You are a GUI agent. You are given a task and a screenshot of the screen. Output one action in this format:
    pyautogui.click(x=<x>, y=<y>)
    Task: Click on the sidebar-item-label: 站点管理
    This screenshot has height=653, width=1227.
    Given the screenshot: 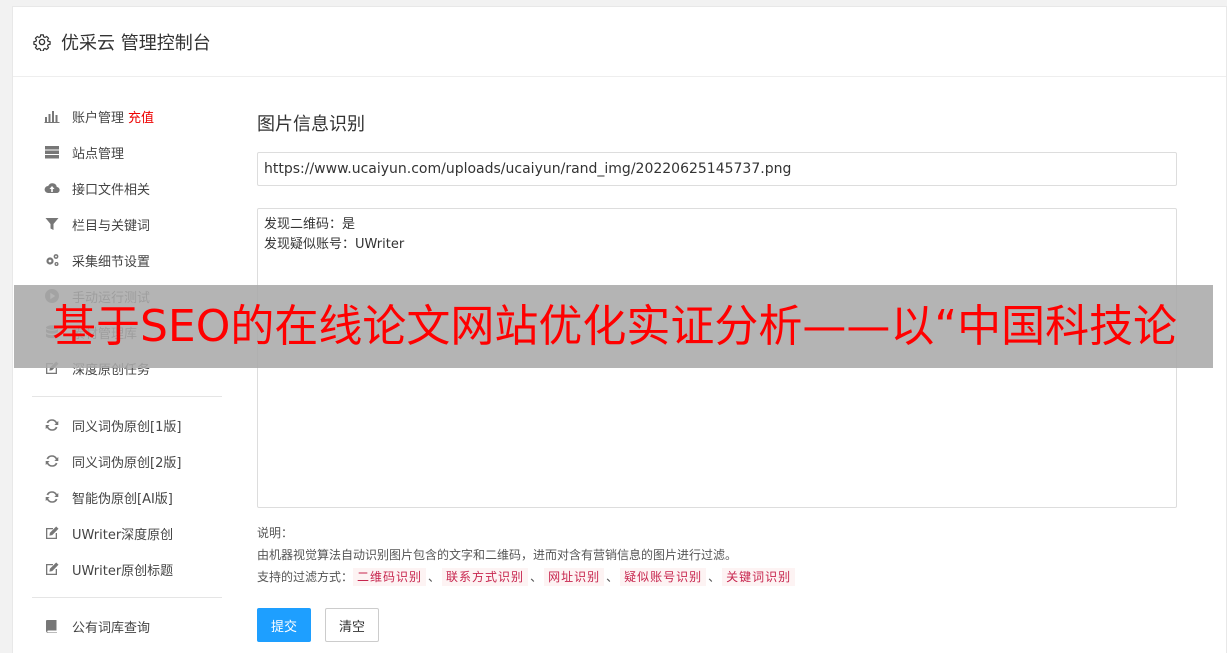 What is the action you would take?
    pyautogui.click(x=98, y=154)
    